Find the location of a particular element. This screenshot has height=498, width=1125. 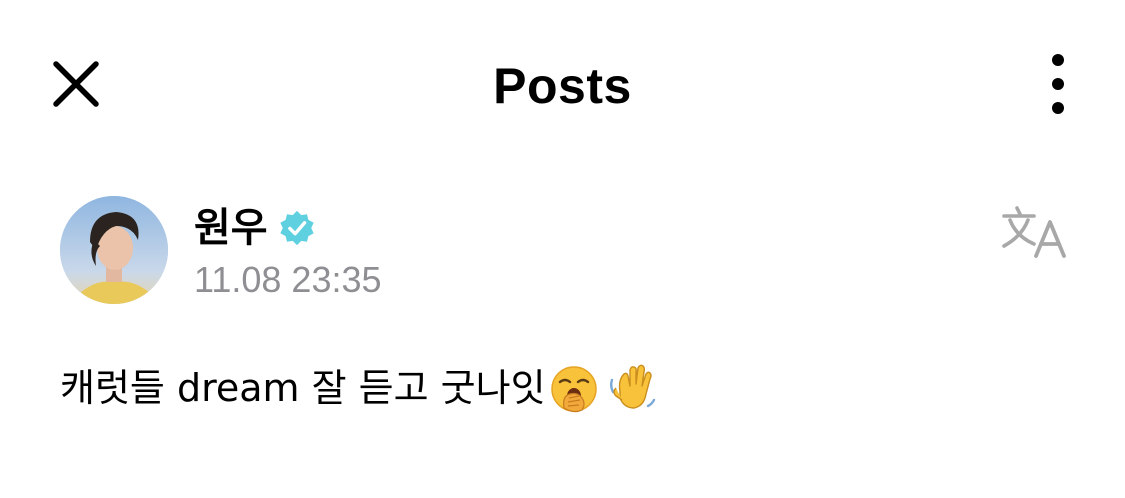

post-body: 캐럿들 dream 잘 듣고 굿나잇 is located at coordinates (359, 388).